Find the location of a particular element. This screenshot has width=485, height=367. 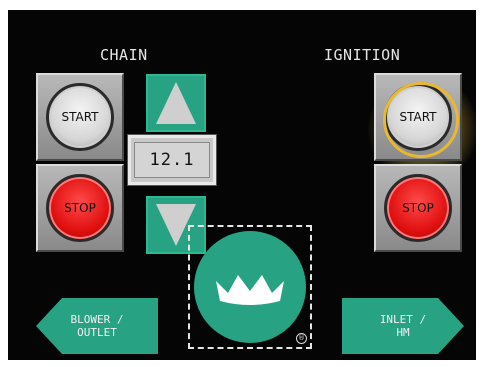

ignition-stop-button: STOP is located at coordinates (418, 208).